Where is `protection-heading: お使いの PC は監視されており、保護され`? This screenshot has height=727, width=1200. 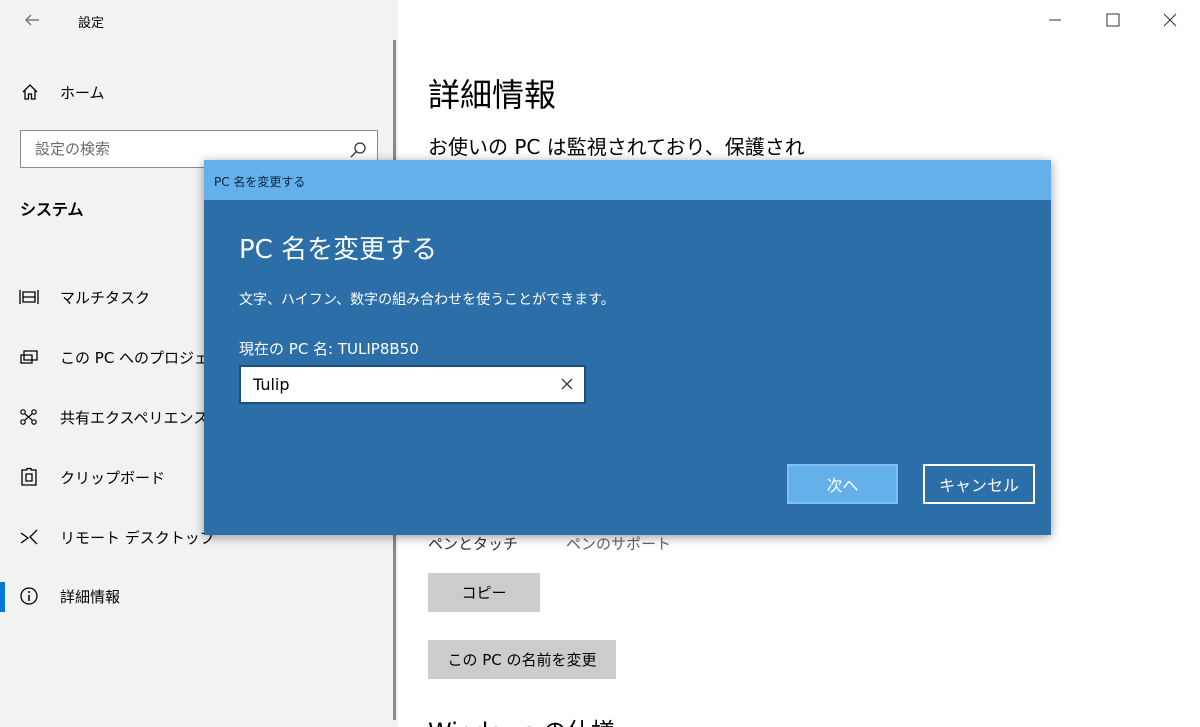 protection-heading: お使いの PC は監視されており、保護され is located at coordinates (616, 147).